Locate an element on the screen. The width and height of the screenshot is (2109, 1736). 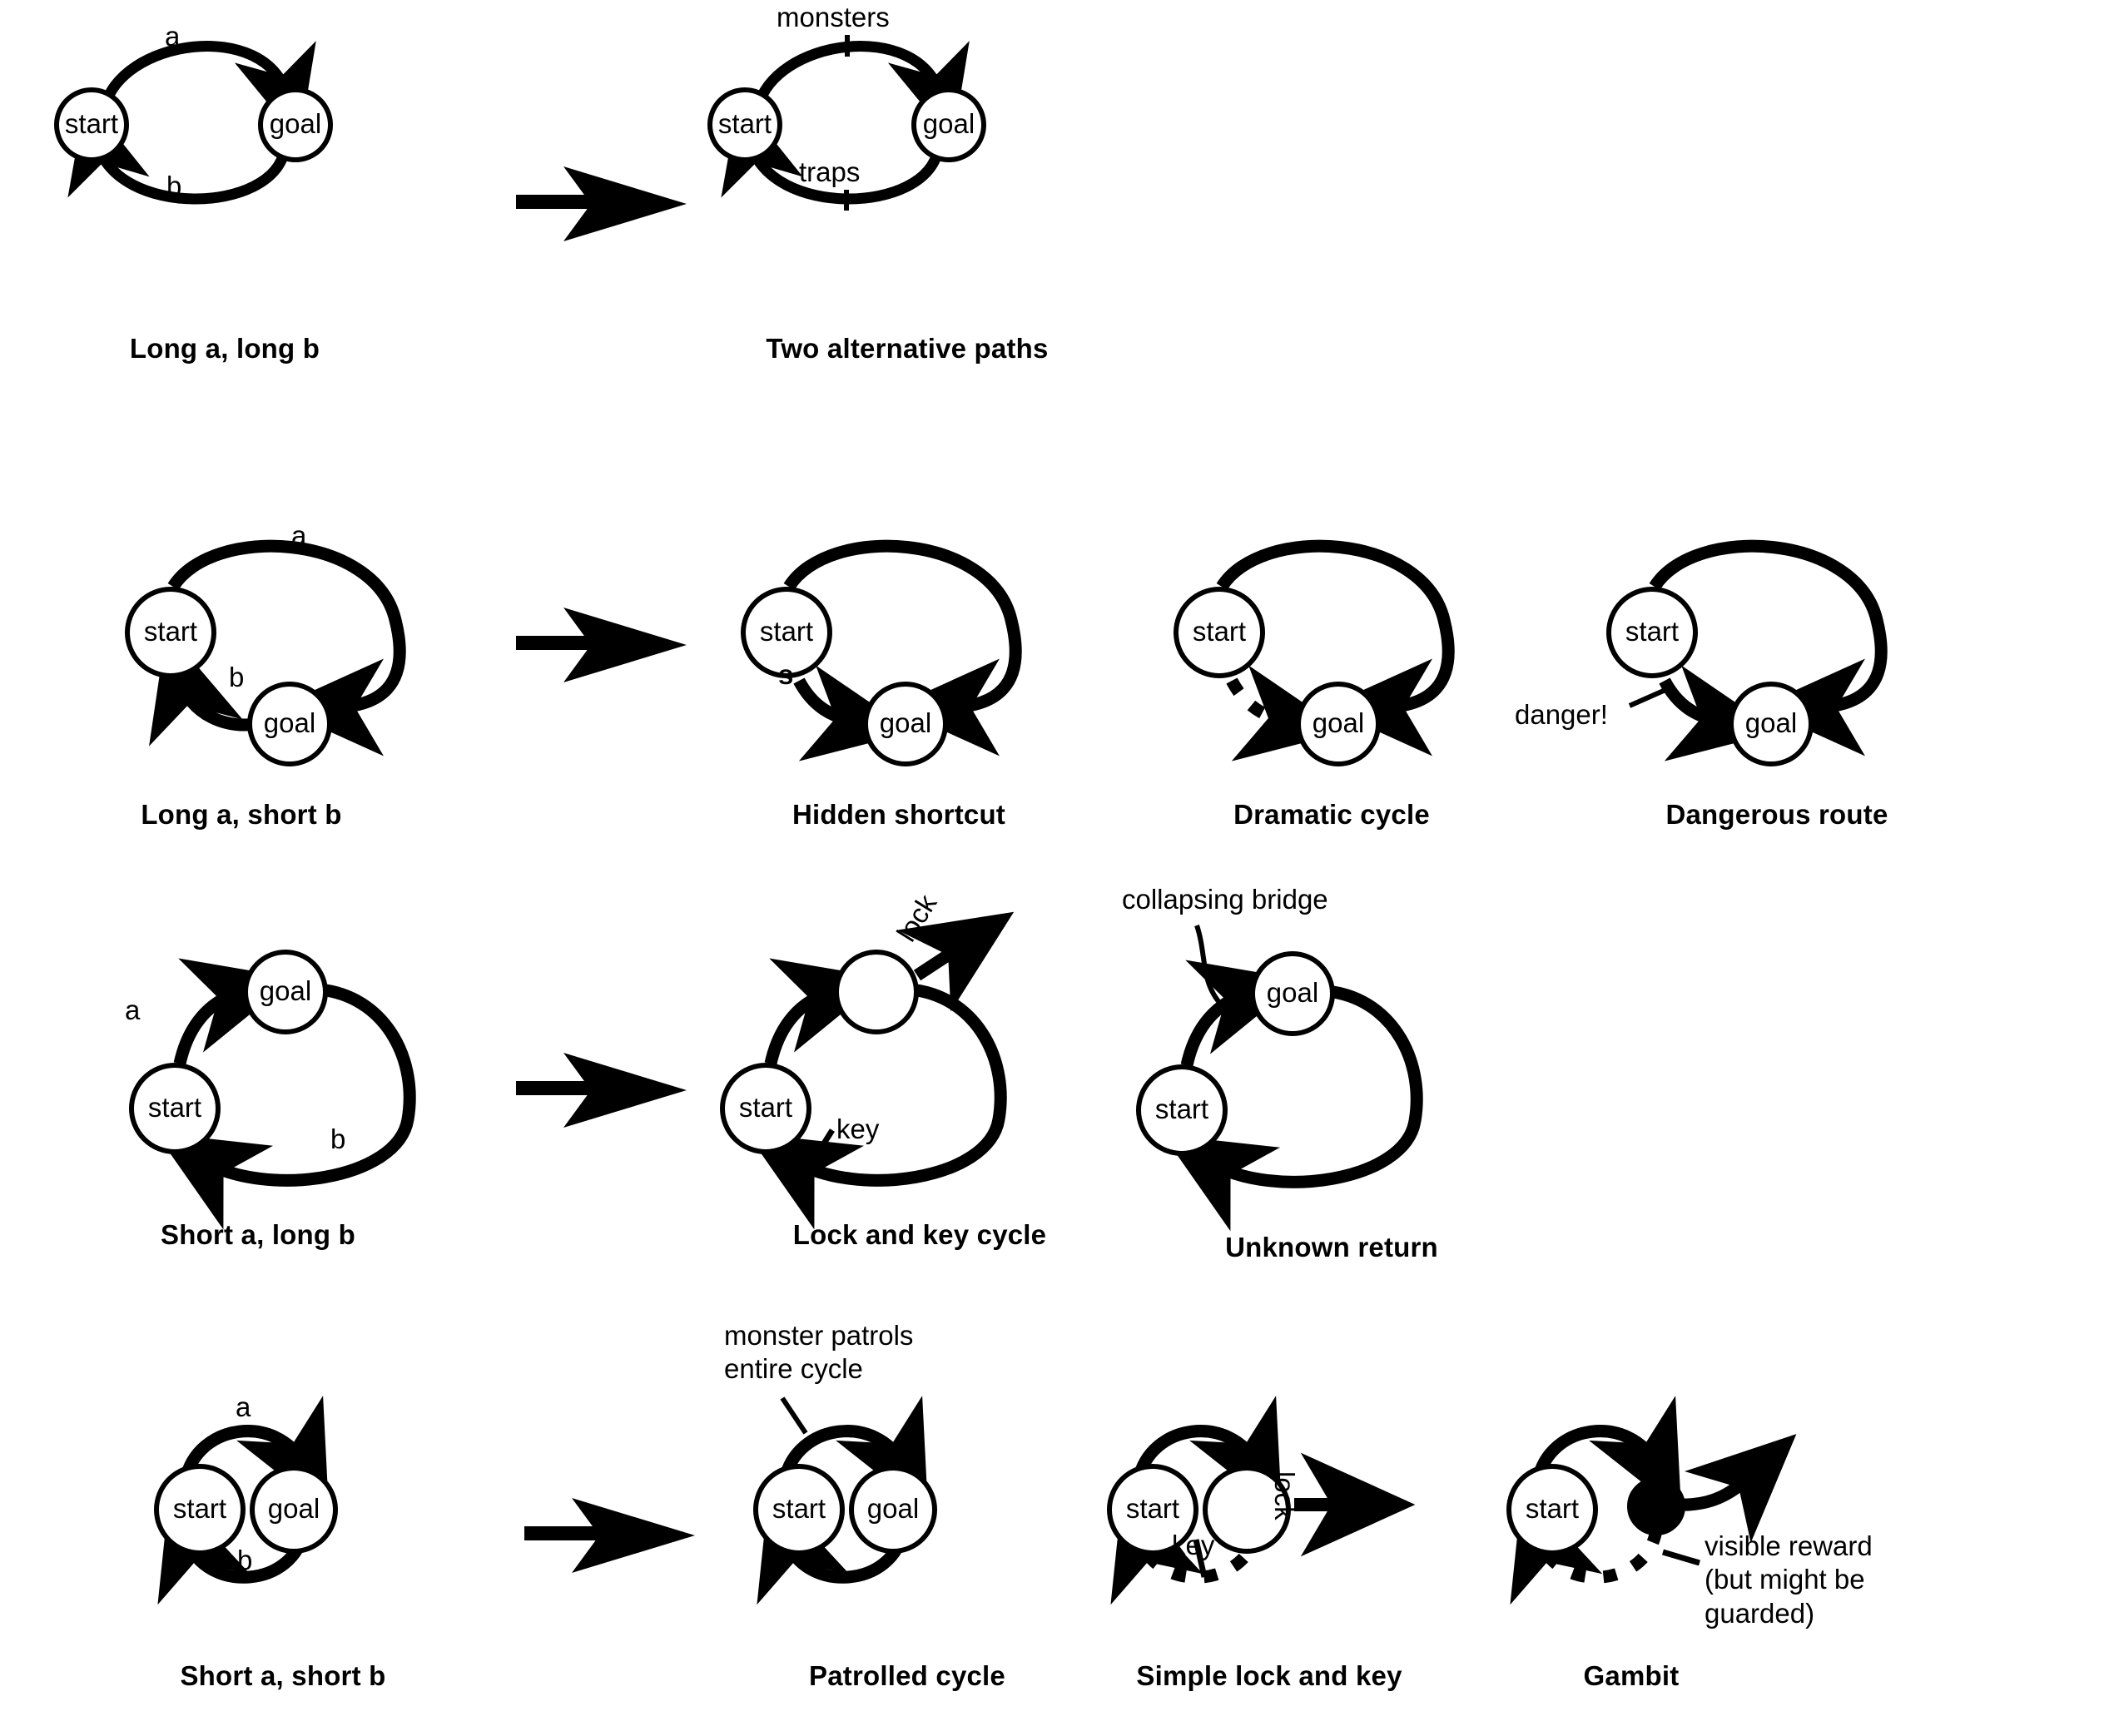
panel-two-alternative-paths: start goal monsters traps is located at coordinates (905, 113).